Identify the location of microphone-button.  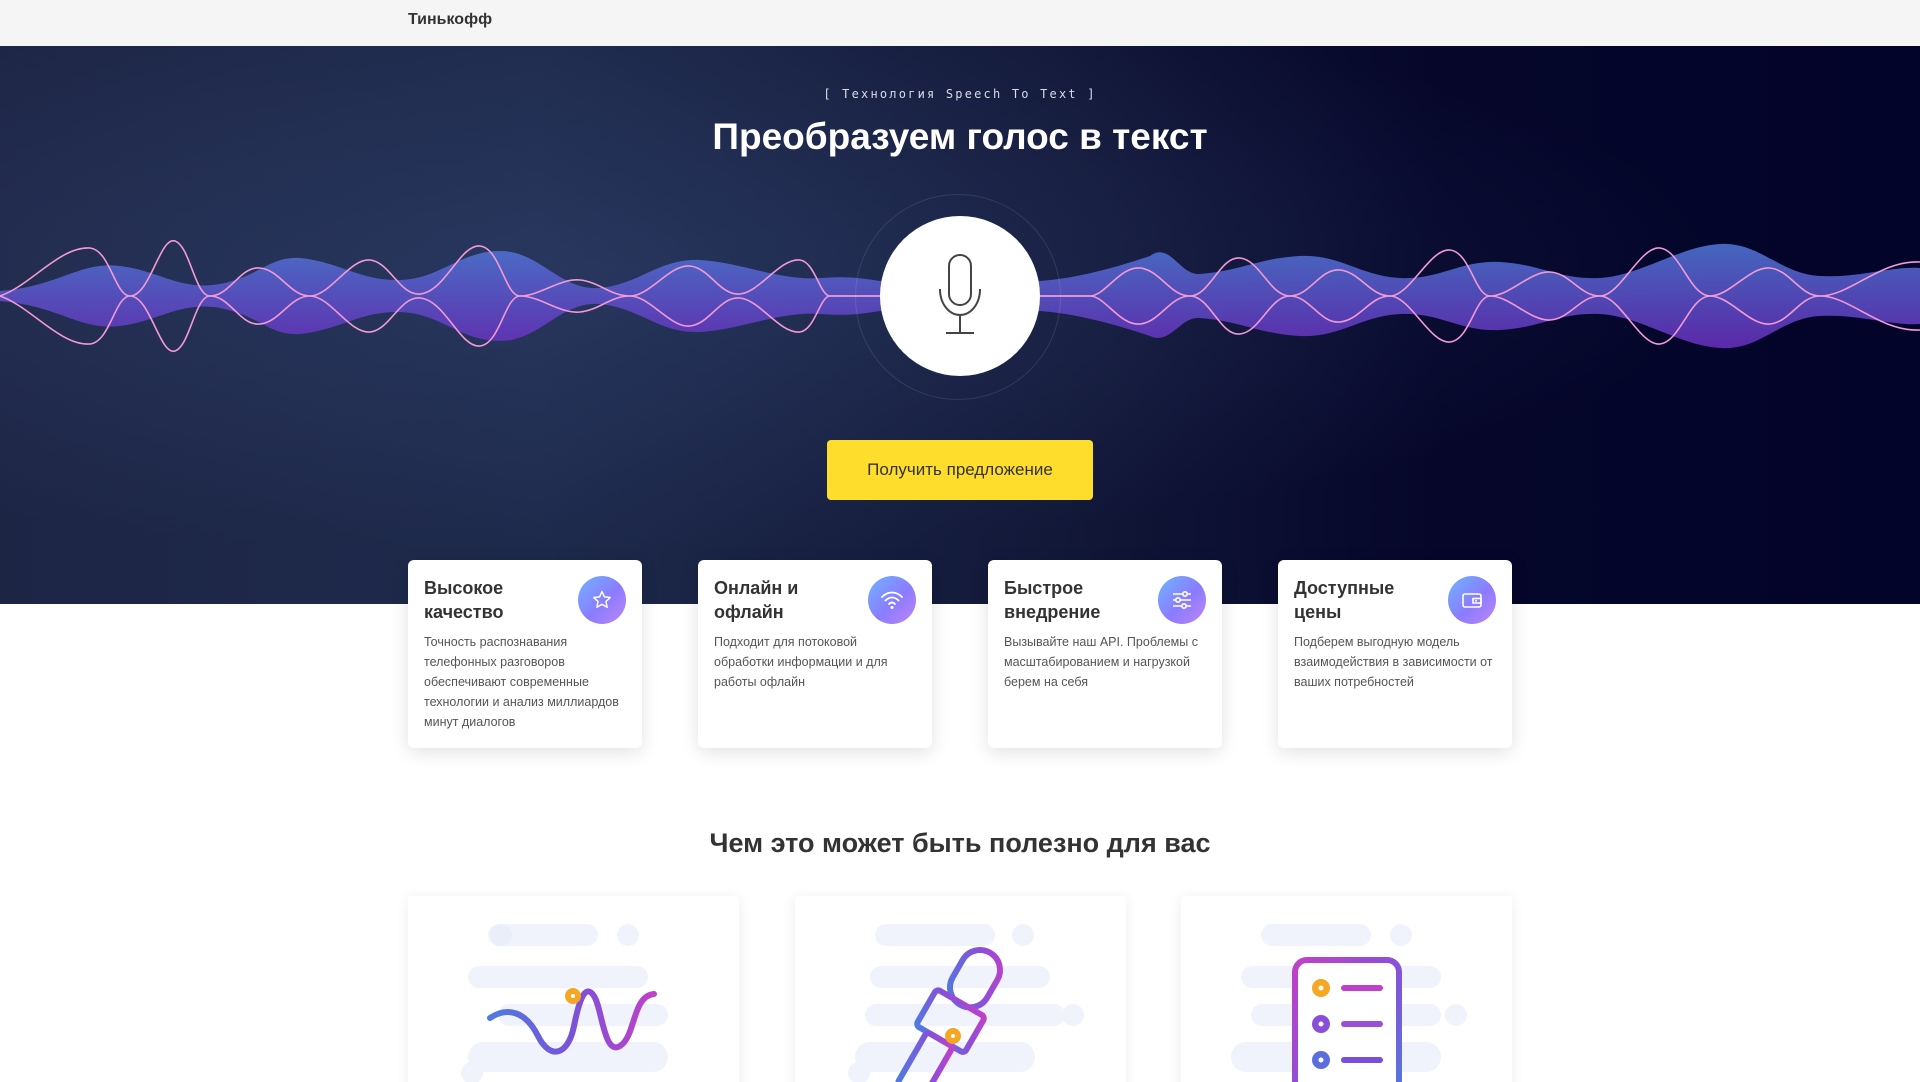
(960, 296).